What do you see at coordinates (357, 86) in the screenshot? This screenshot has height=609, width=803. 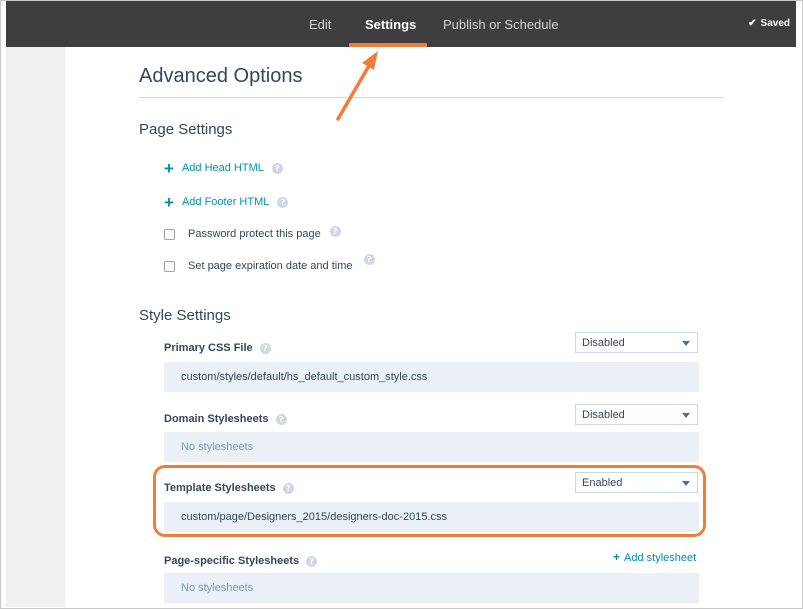 I see `annotation-arrow-icon` at bounding box center [357, 86].